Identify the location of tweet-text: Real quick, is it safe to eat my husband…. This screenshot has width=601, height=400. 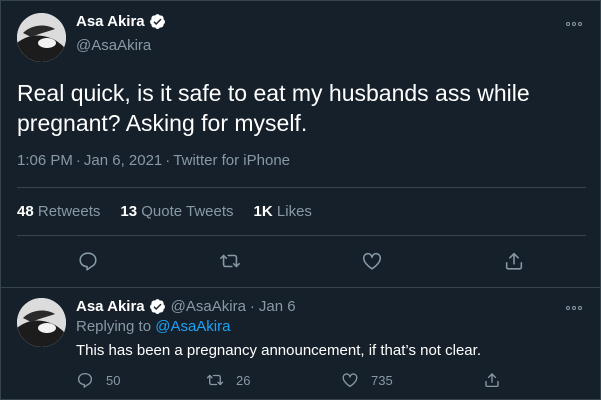
(273, 108).